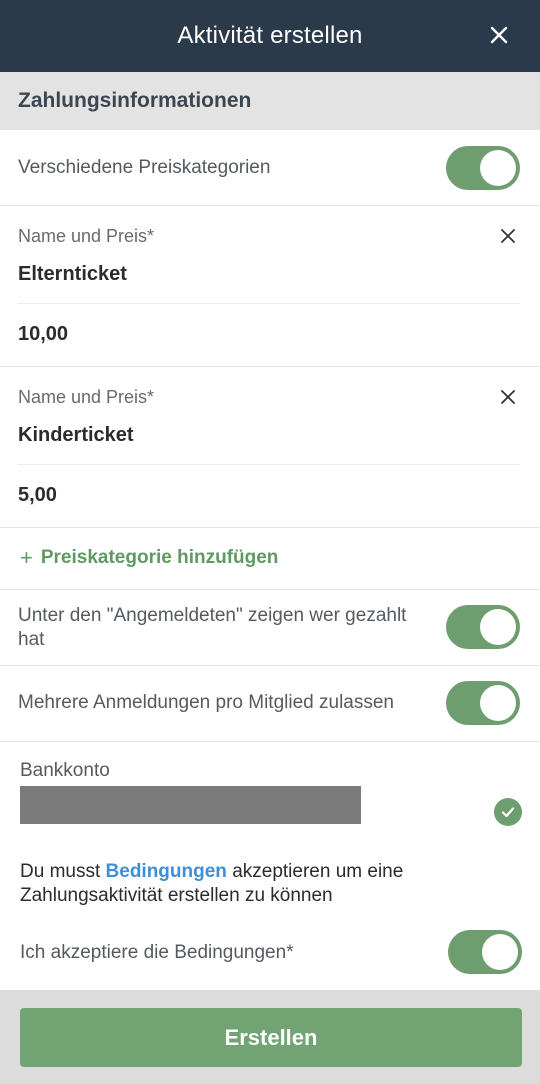 The height and width of the screenshot is (1084, 540). I want to click on add-price-category-button: + Preiskategorie hinzufügen, so click(149, 558).